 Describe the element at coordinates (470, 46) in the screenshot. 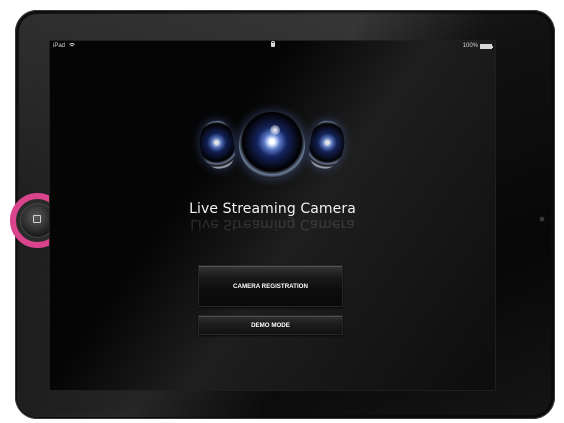

I see `battery-text: 100%` at that location.